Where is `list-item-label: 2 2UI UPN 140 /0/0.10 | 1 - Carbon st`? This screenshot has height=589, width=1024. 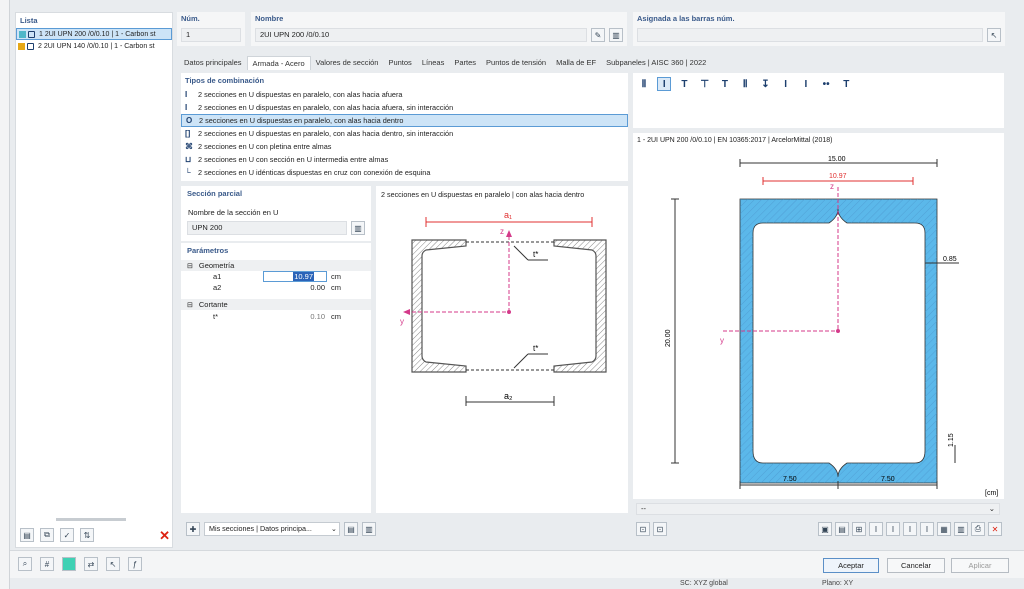 list-item-label: 2 2UI UPN 140 /0/0.10 | 1 - Carbon st is located at coordinates (96, 46).